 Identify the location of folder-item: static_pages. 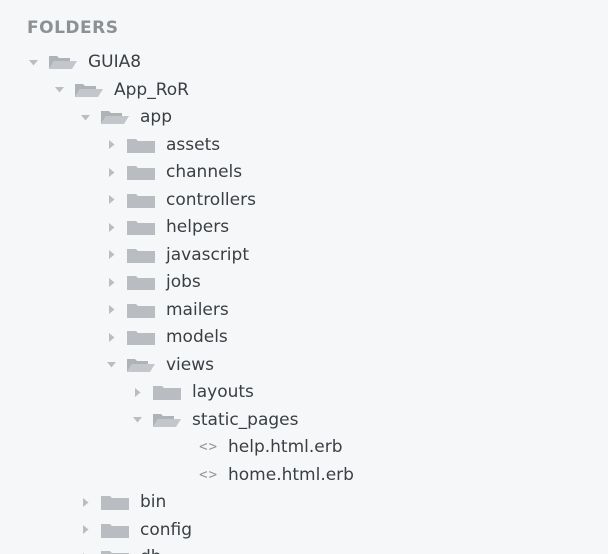
(215, 420).